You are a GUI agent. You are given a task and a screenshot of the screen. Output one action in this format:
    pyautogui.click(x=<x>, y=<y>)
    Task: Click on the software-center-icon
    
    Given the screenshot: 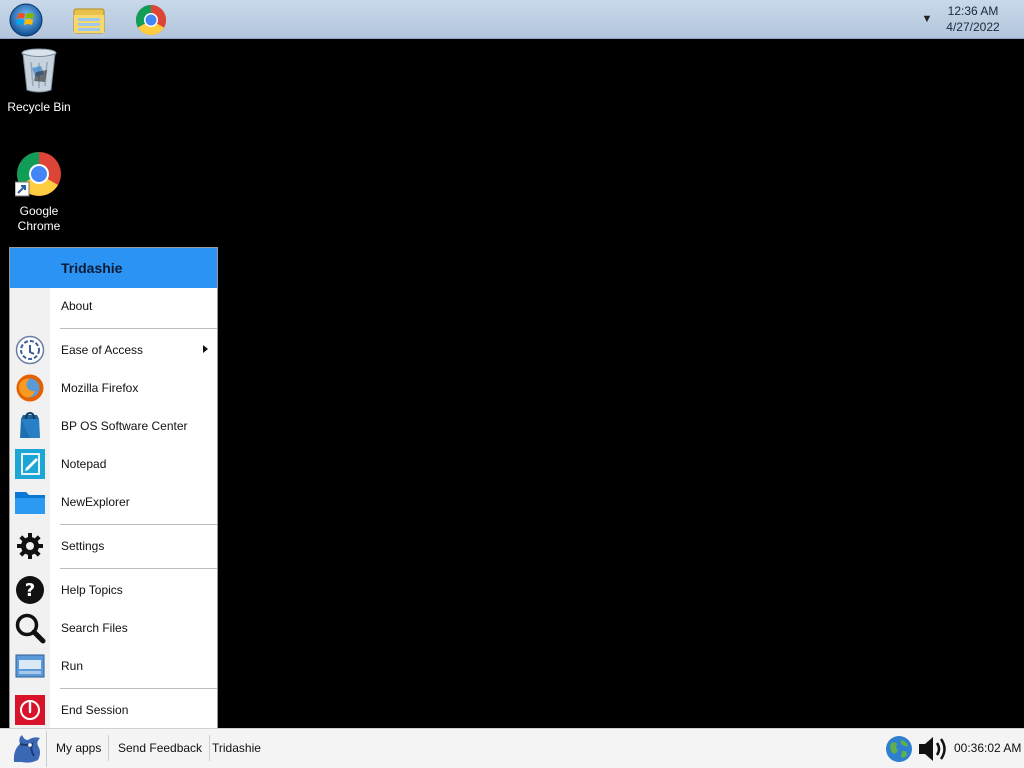 What is the action you would take?
    pyautogui.click(x=30, y=424)
    